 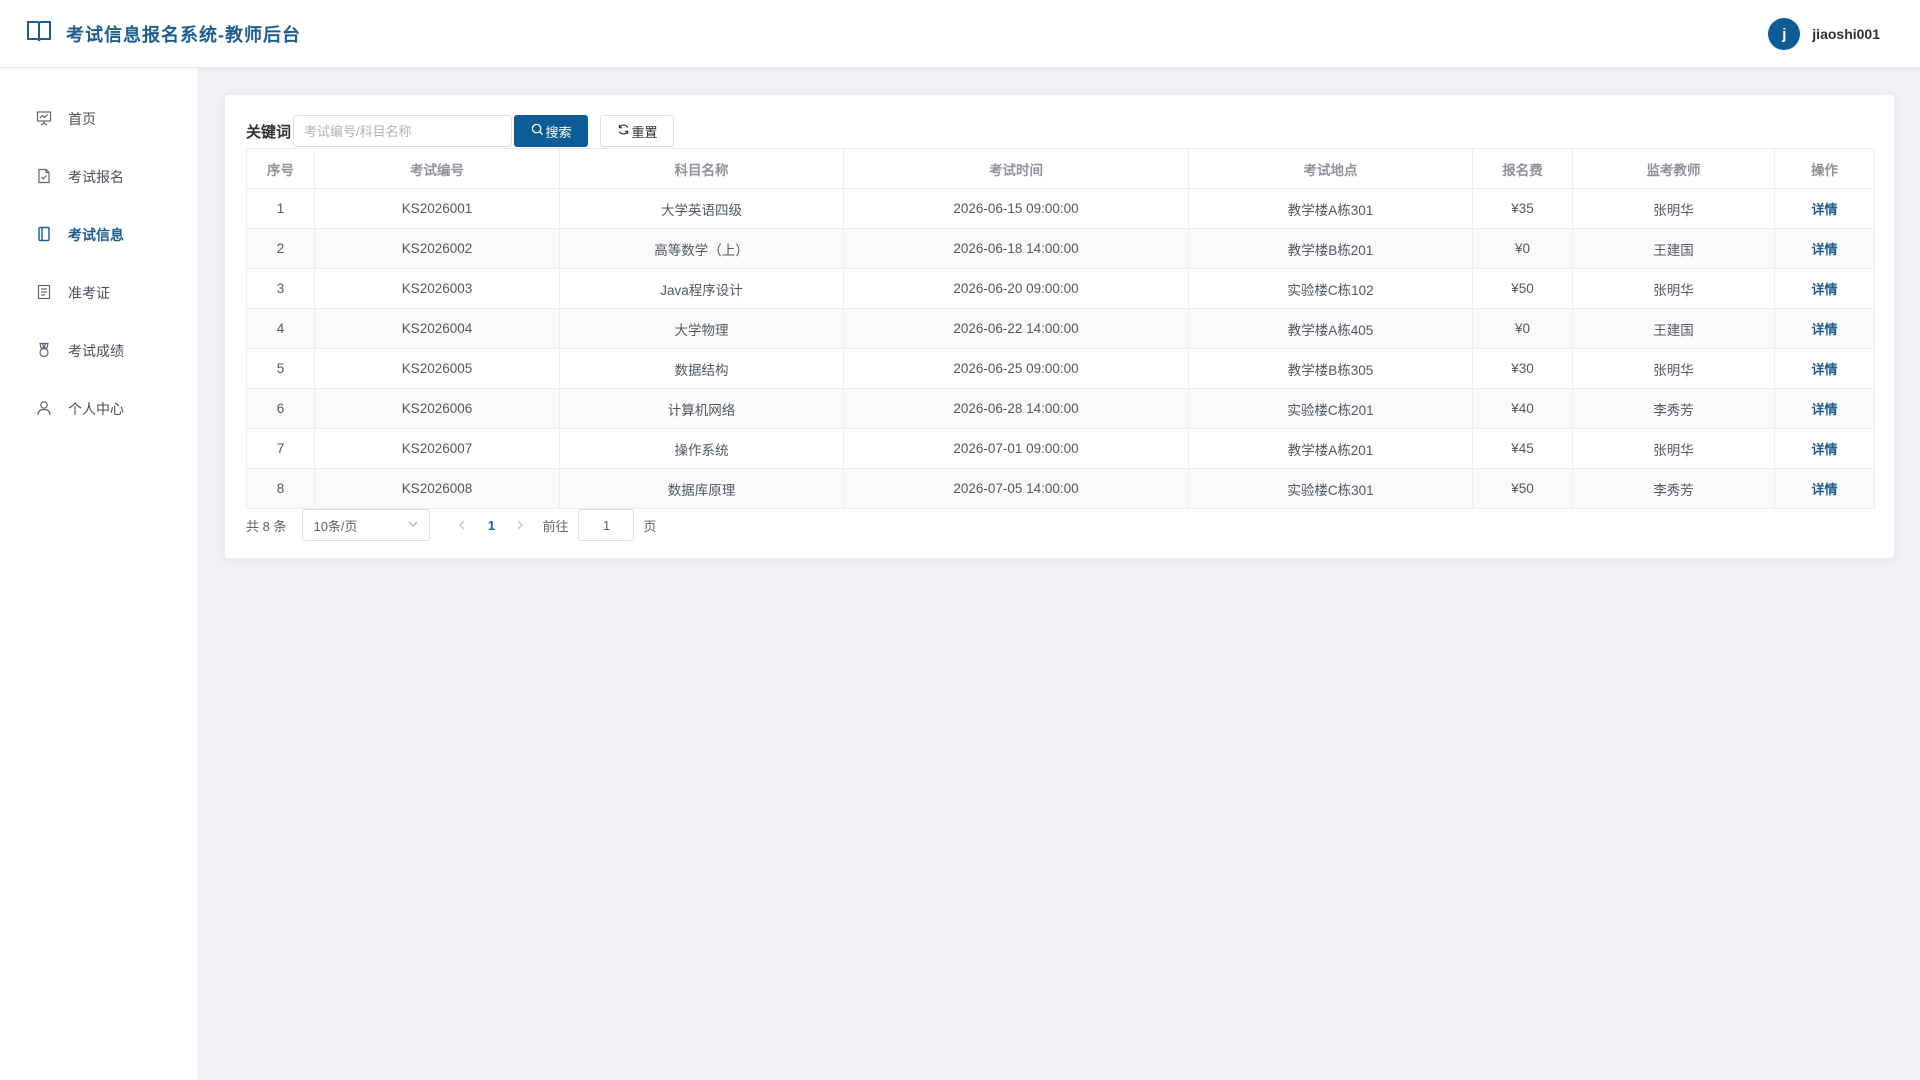 What do you see at coordinates (96, 235) in the screenshot?
I see `sidebar-item-label: 考试信息` at bounding box center [96, 235].